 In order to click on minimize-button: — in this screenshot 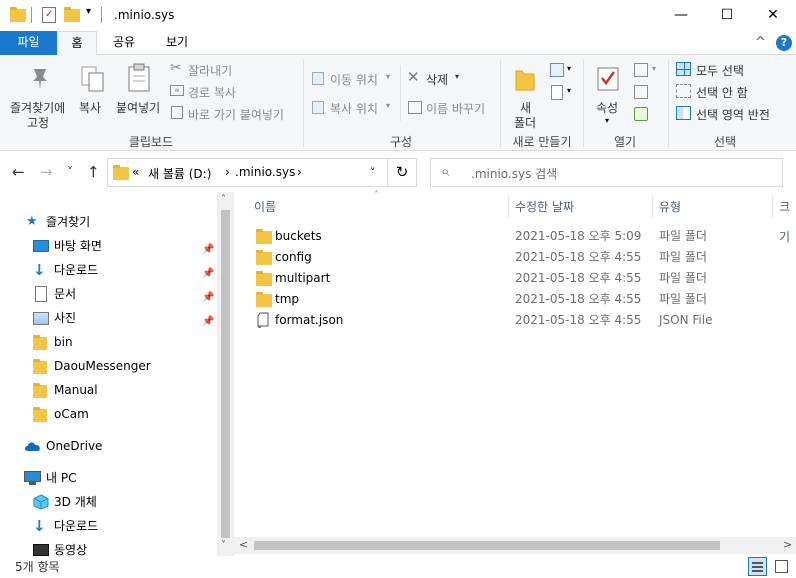, I will do `click(681, 15)`.